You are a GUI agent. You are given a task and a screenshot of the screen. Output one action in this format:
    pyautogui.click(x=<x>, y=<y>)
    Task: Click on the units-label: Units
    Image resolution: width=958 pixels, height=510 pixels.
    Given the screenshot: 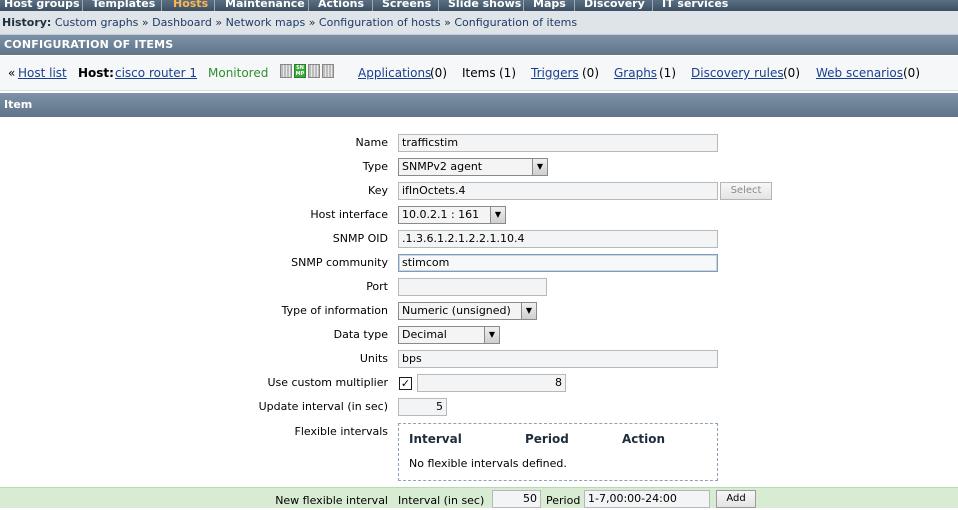 What is the action you would take?
    pyautogui.click(x=373, y=358)
    